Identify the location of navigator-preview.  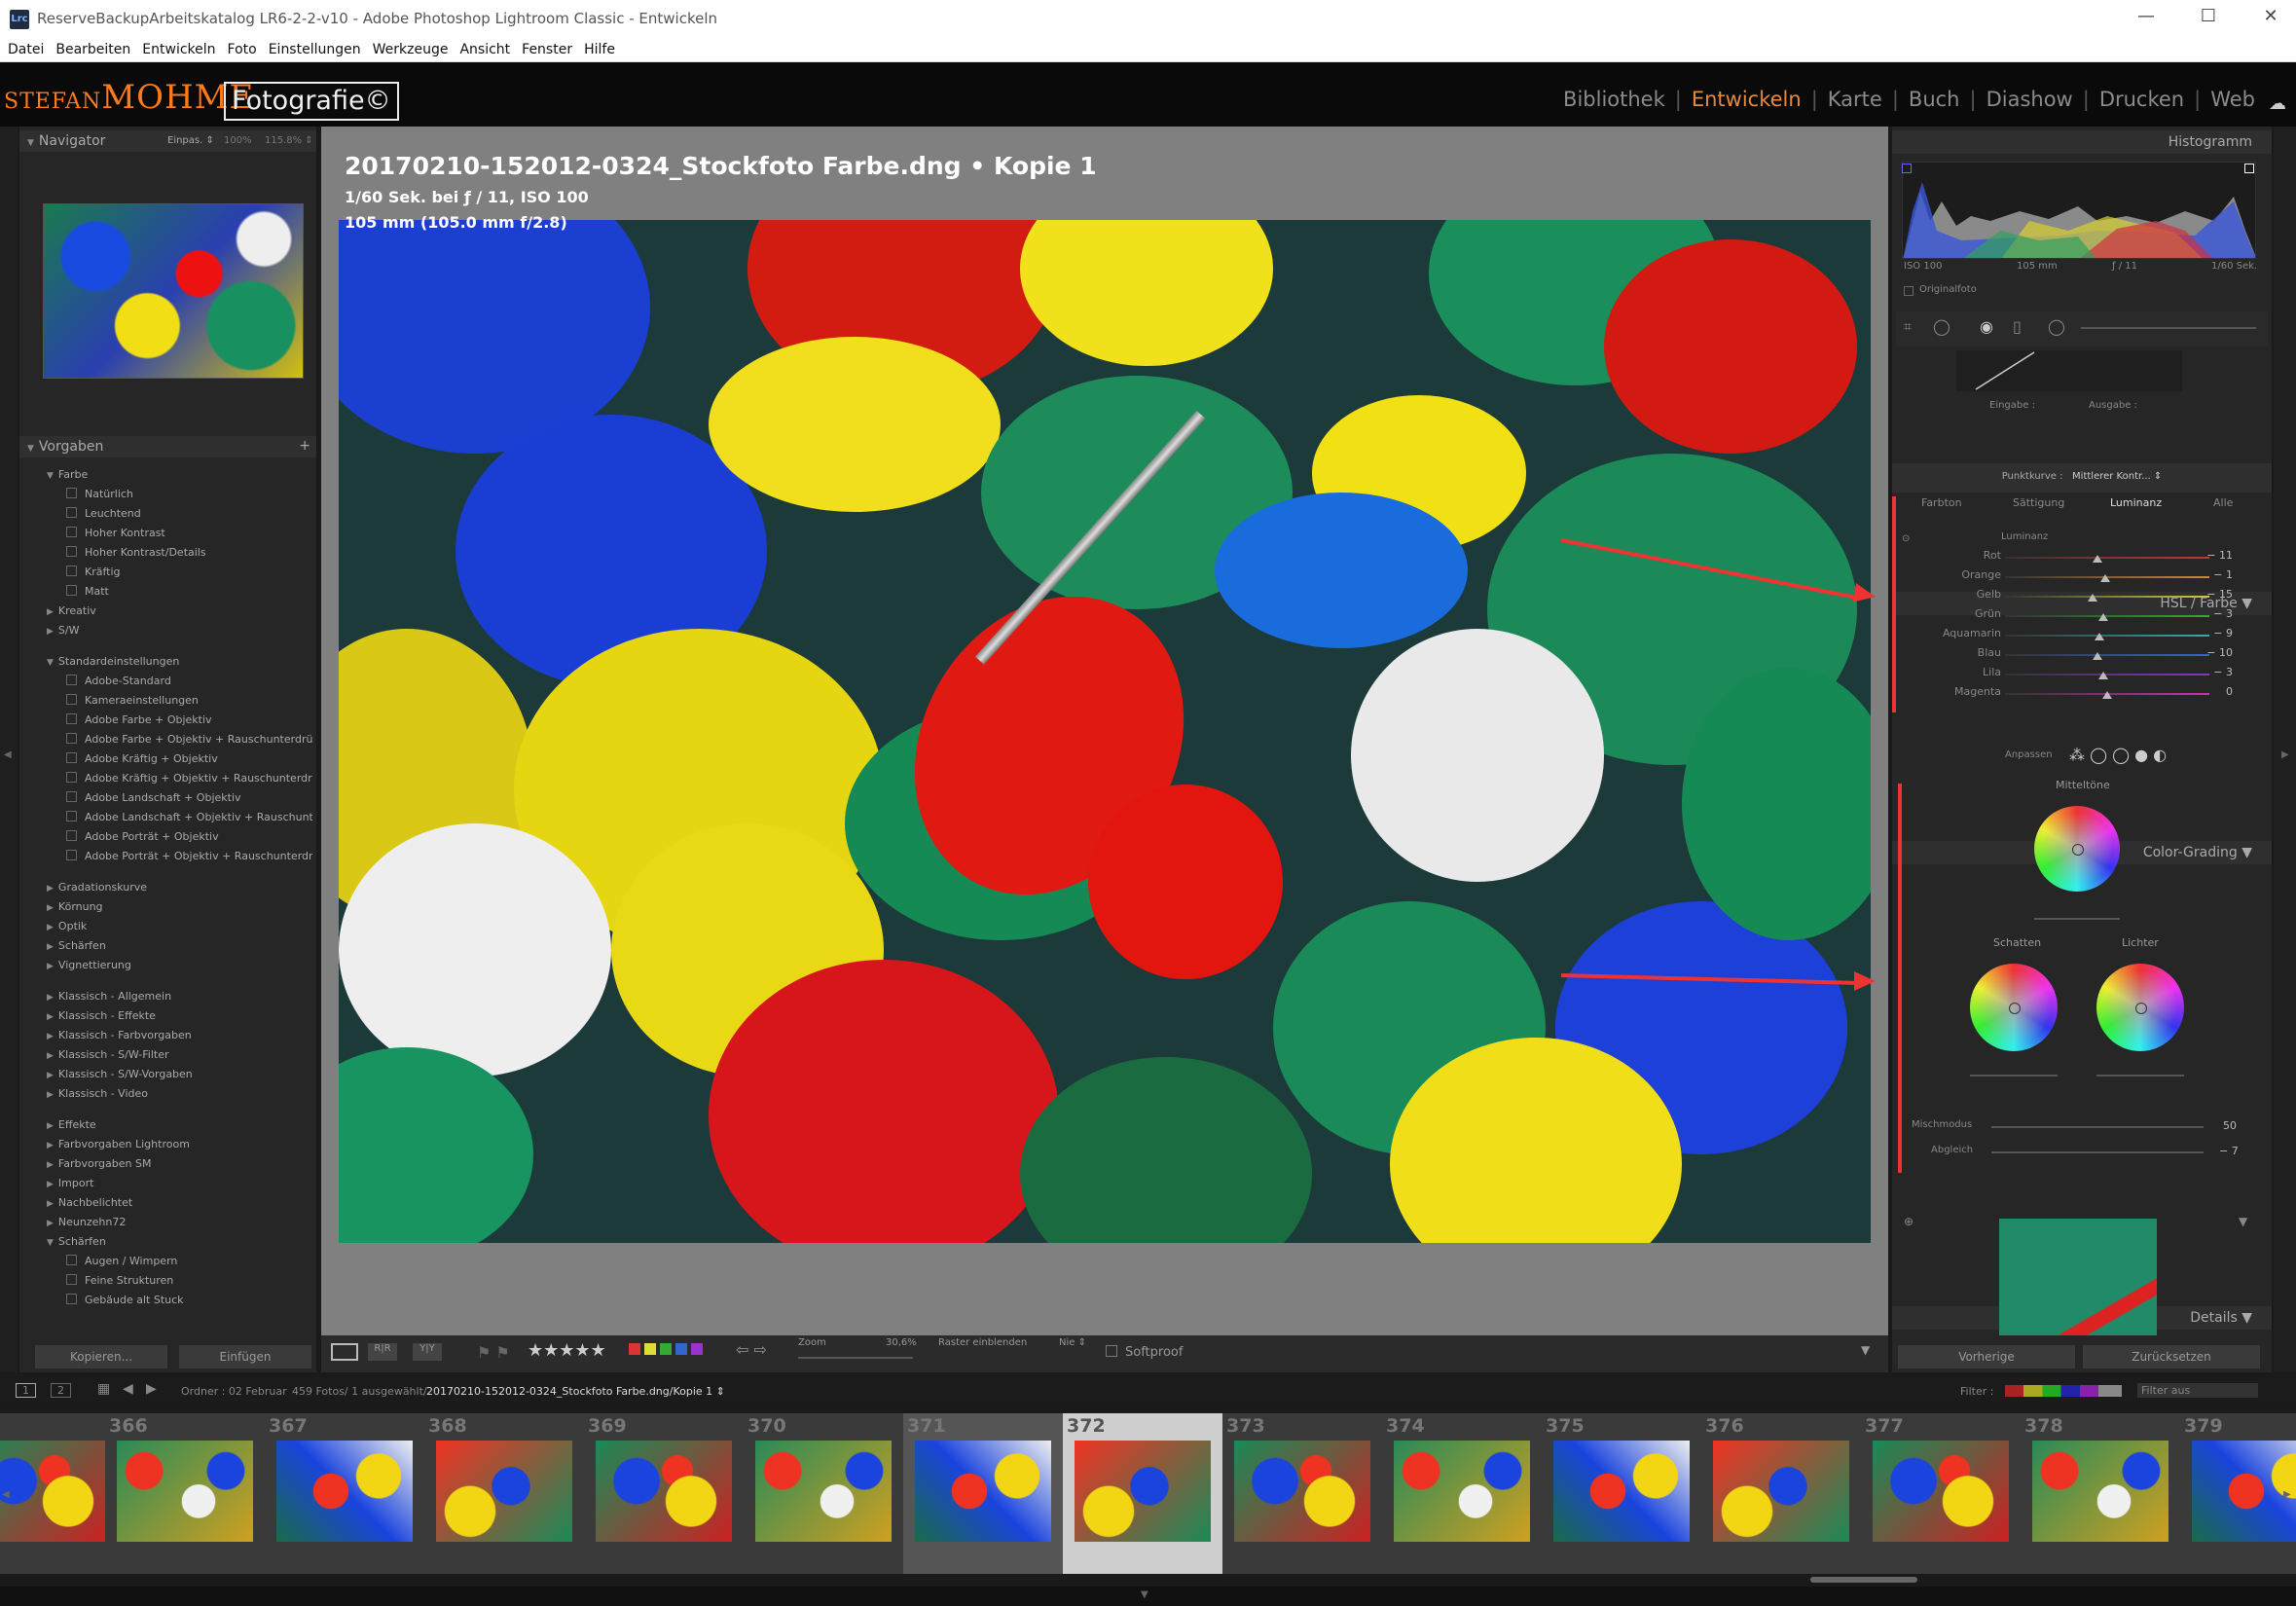
(173, 291).